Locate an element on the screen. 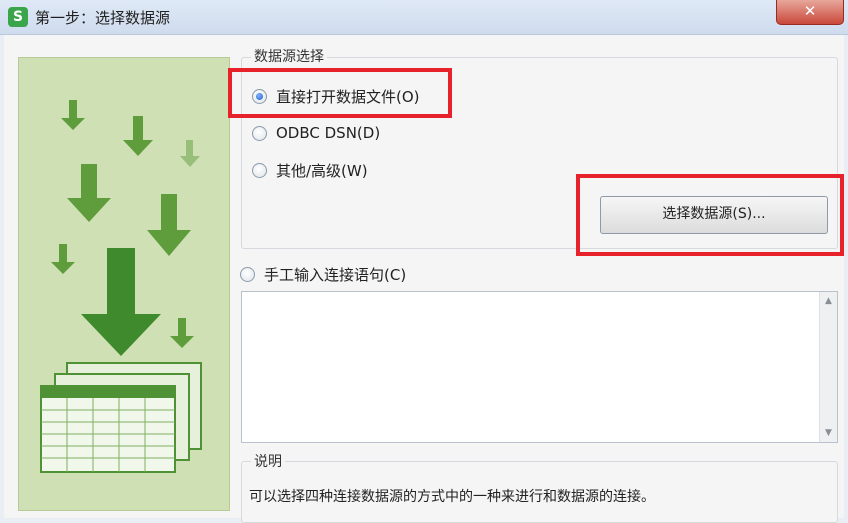 This screenshot has height=523, width=848. radio-other-advanced: 其他/高级(W) is located at coordinates (310, 170).